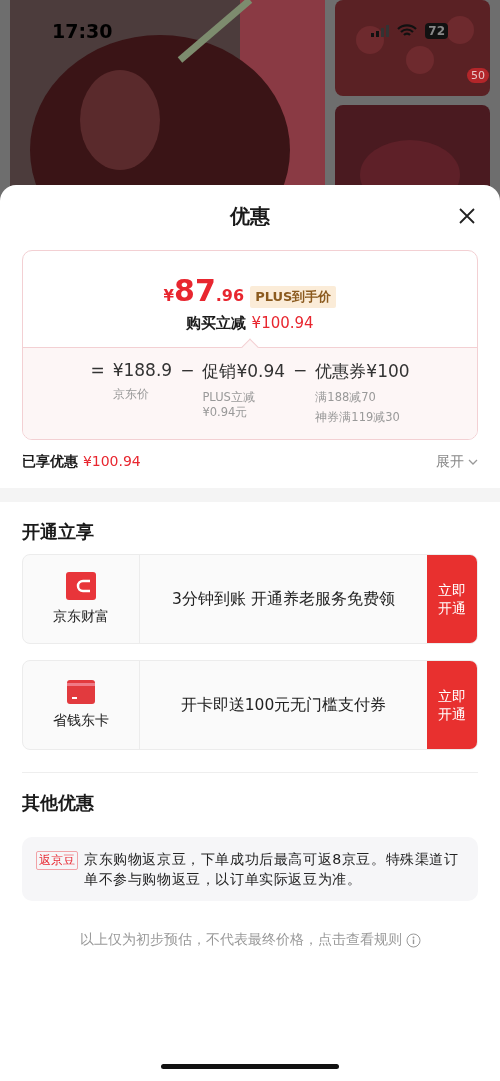  I want to click on term-note: ¥0.94元, so click(225, 412).